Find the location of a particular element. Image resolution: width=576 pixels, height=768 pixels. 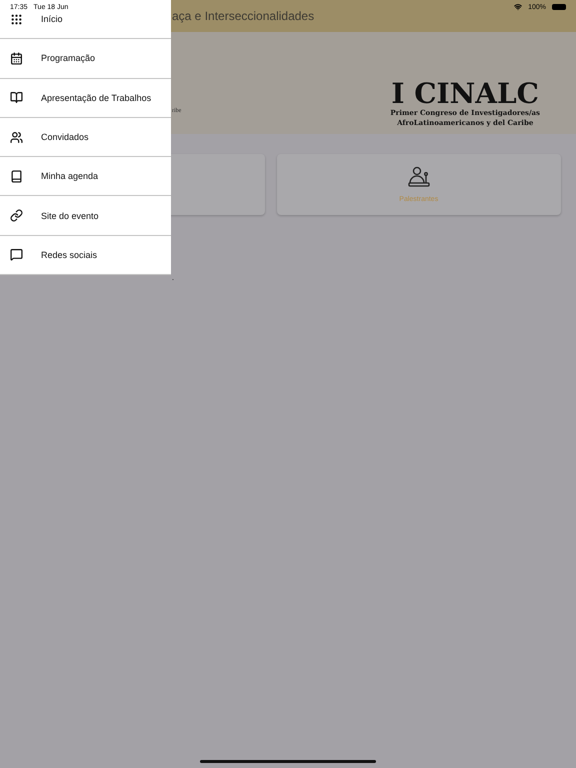

drawer-item: Apresentação de Trabalhos is located at coordinates (85, 98).